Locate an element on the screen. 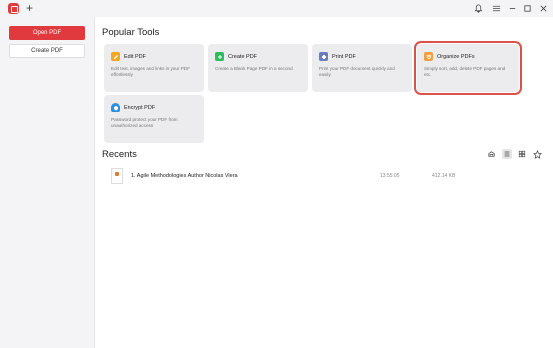 Image resolution: width=553 pixels, height=348 pixels. edit-icon is located at coordinates (115, 56).